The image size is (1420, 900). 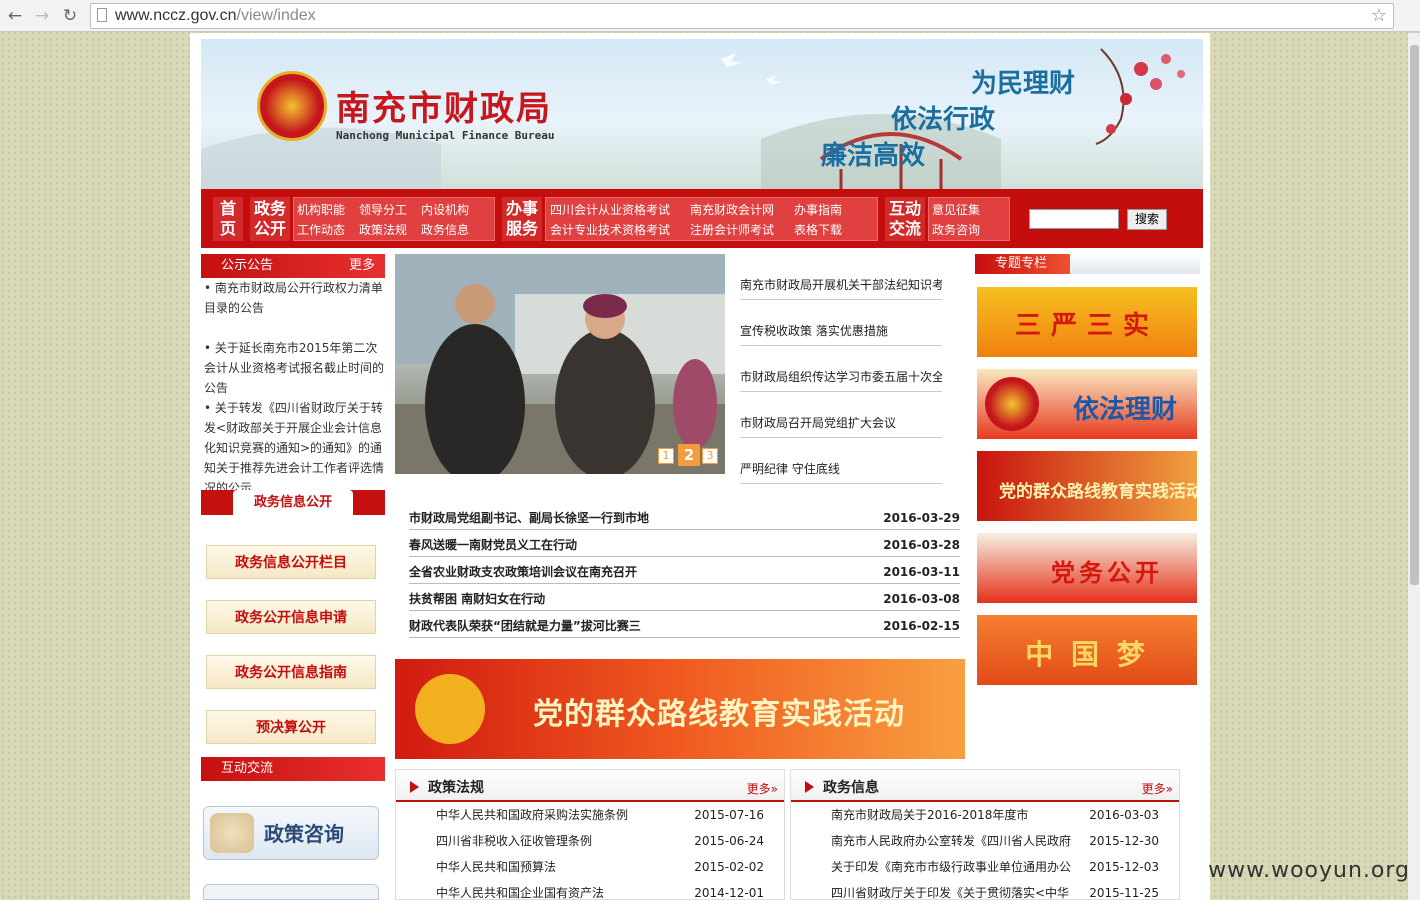 I want to click on nav-home: 首页, so click(x=228, y=219).